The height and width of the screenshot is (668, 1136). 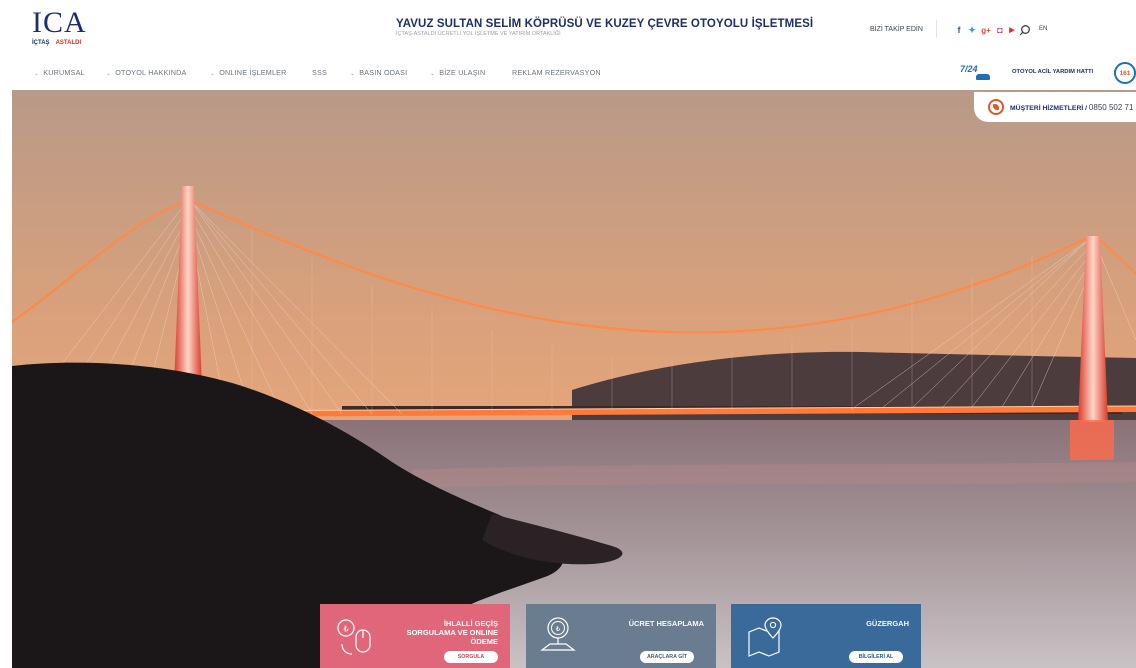 What do you see at coordinates (996, 107) in the screenshot?
I see `phone-icon` at bounding box center [996, 107].